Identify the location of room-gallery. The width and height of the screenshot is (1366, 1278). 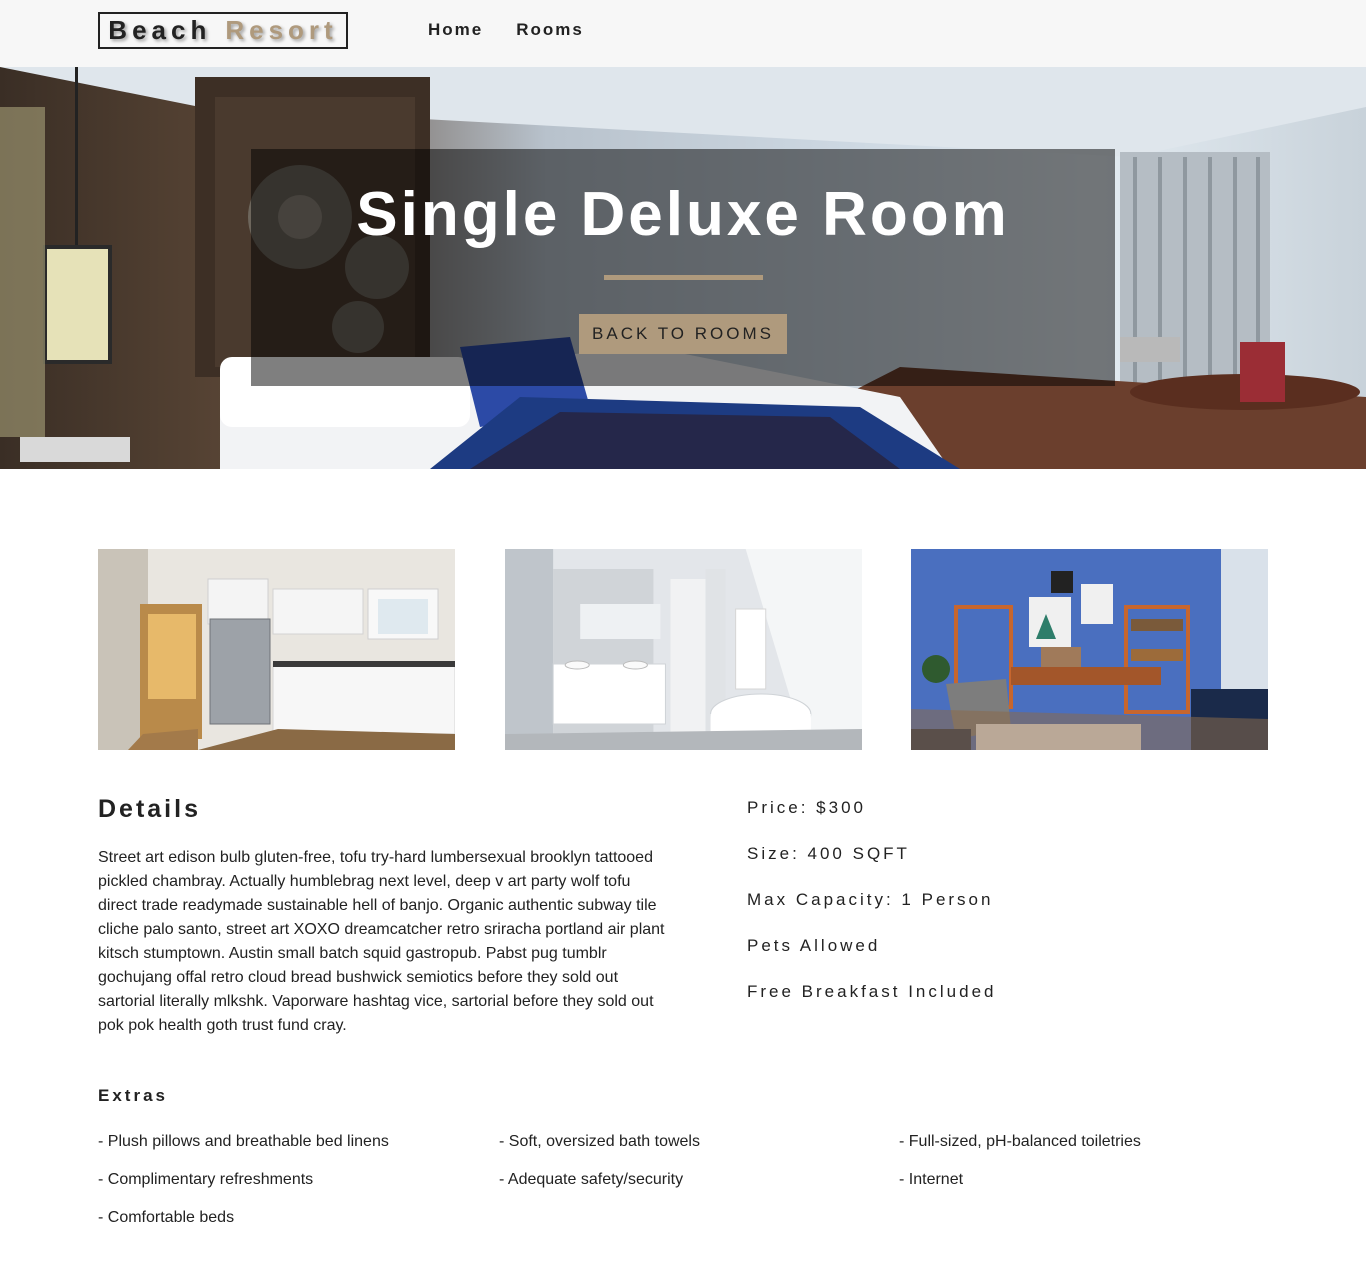
(683, 649).